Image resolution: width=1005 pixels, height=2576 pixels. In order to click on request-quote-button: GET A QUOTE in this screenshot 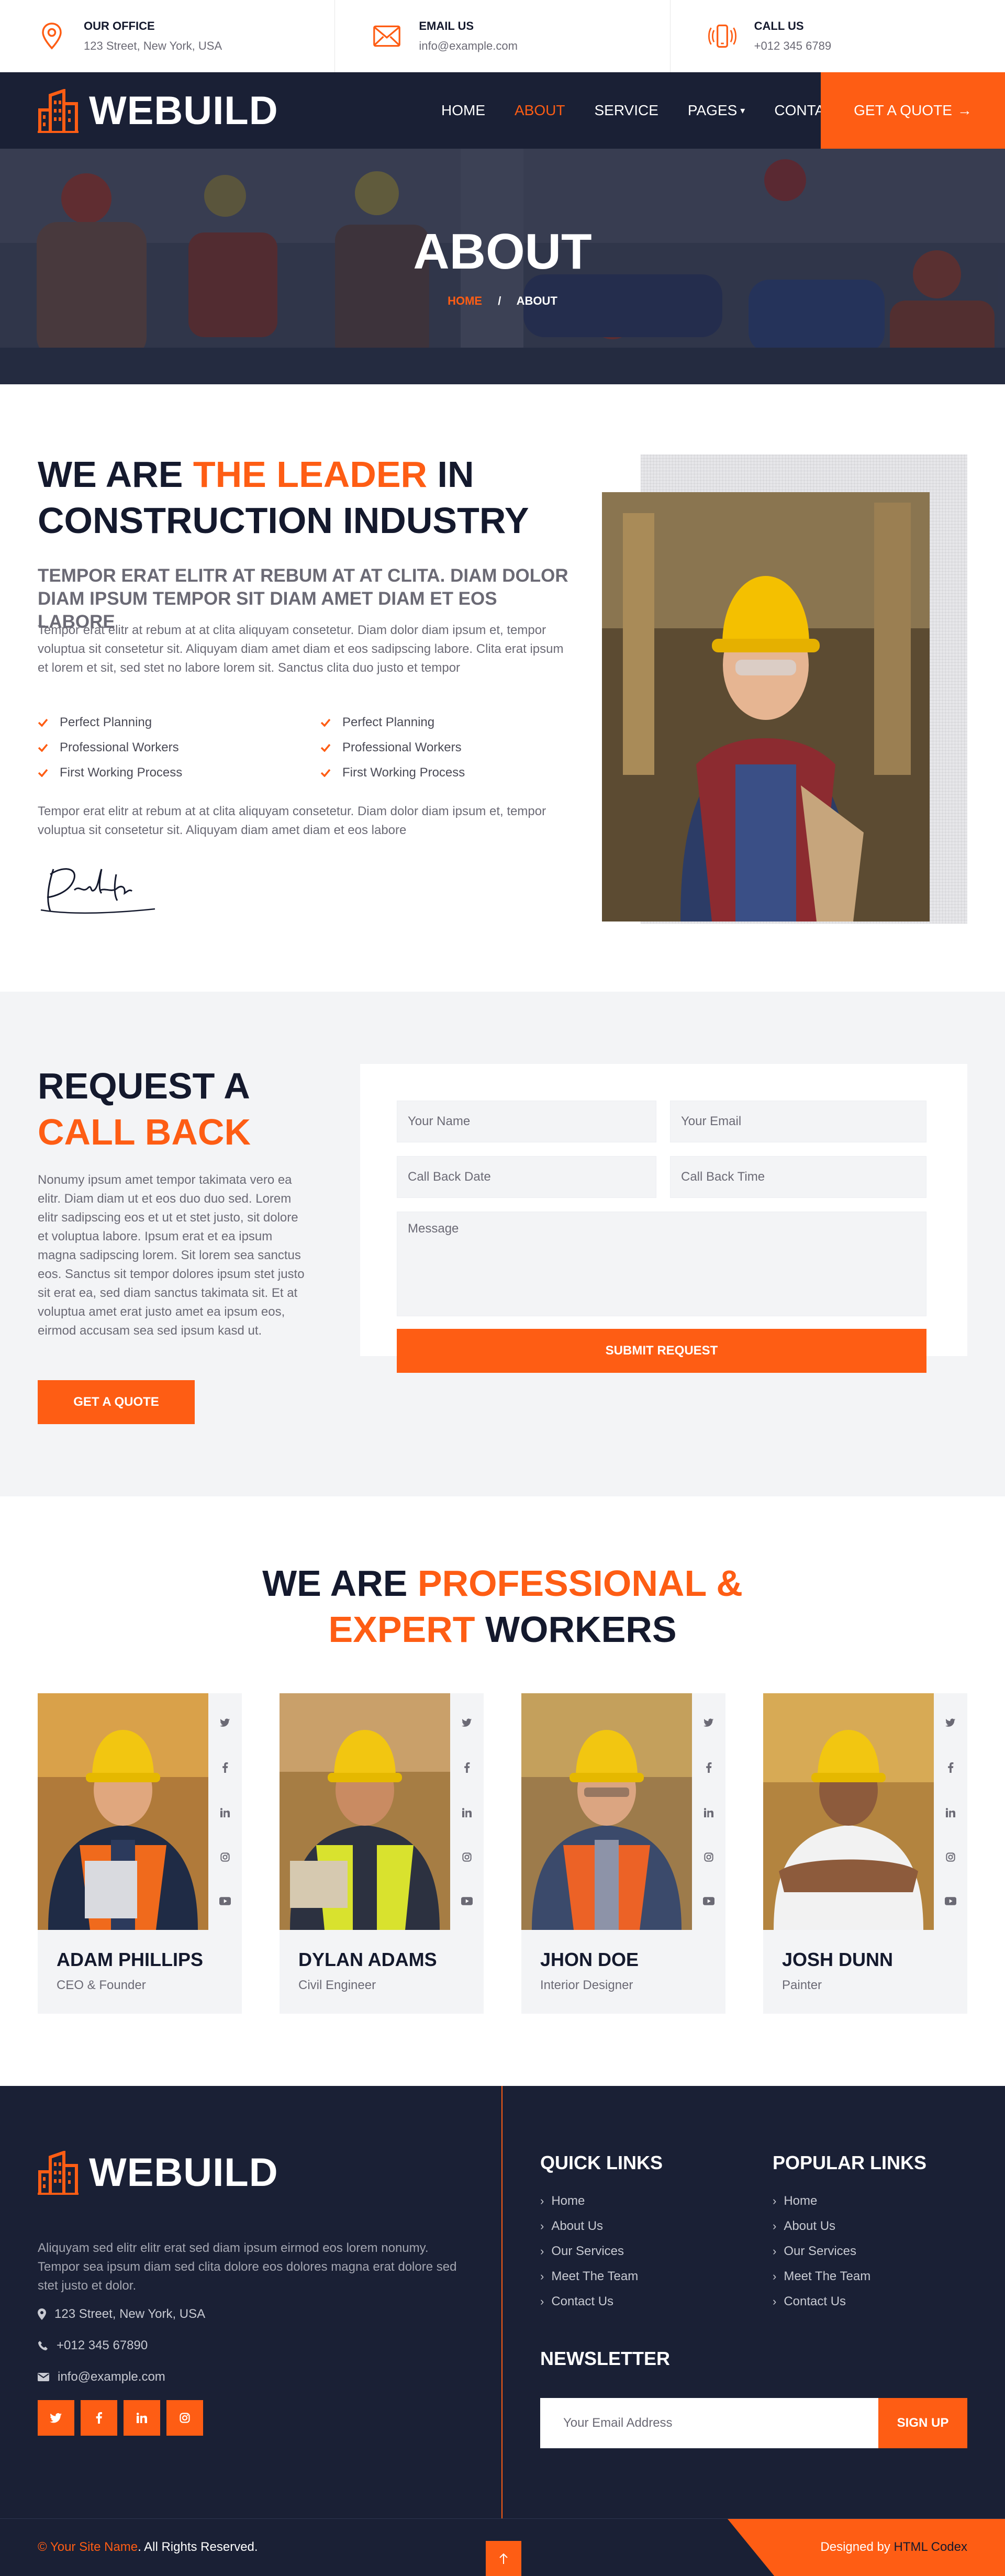, I will do `click(116, 1402)`.